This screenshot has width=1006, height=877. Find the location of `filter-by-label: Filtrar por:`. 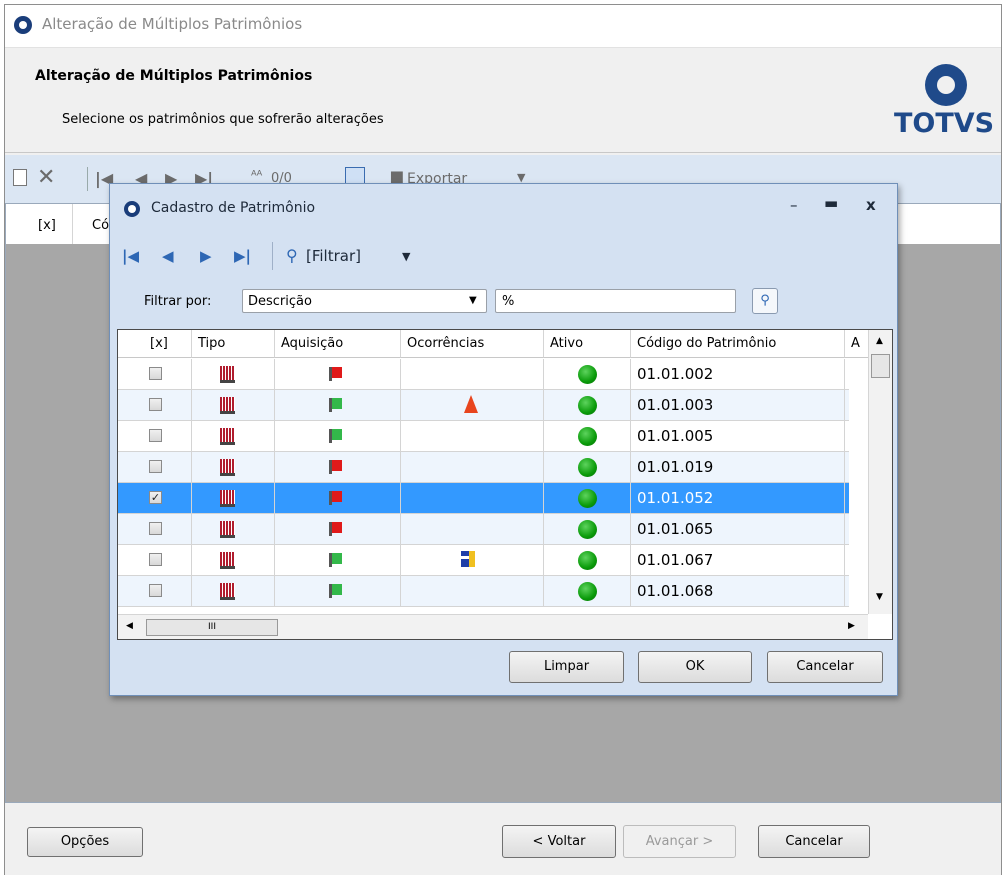

filter-by-label: Filtrar por: is located at coordinates (178, 301).